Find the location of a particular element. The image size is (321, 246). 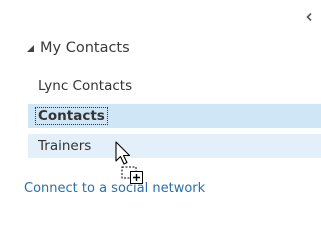

folder-item-trainers: Trainers is located at coordinates (174, 146).